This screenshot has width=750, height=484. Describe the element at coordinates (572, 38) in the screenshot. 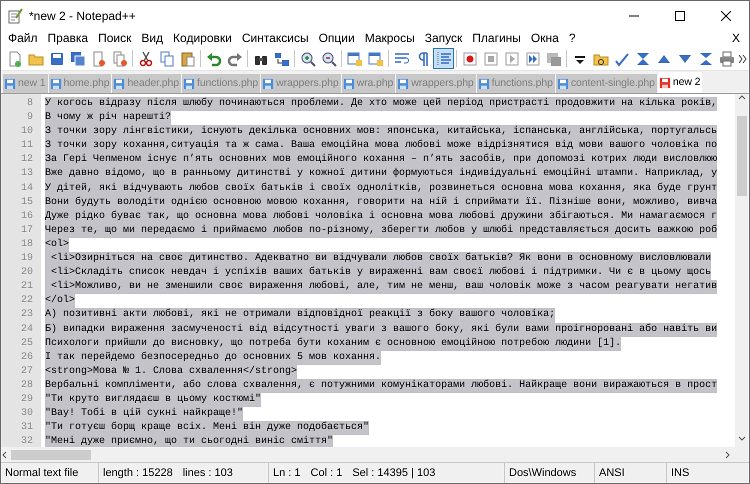

I see `menu-item: ?` at that location.